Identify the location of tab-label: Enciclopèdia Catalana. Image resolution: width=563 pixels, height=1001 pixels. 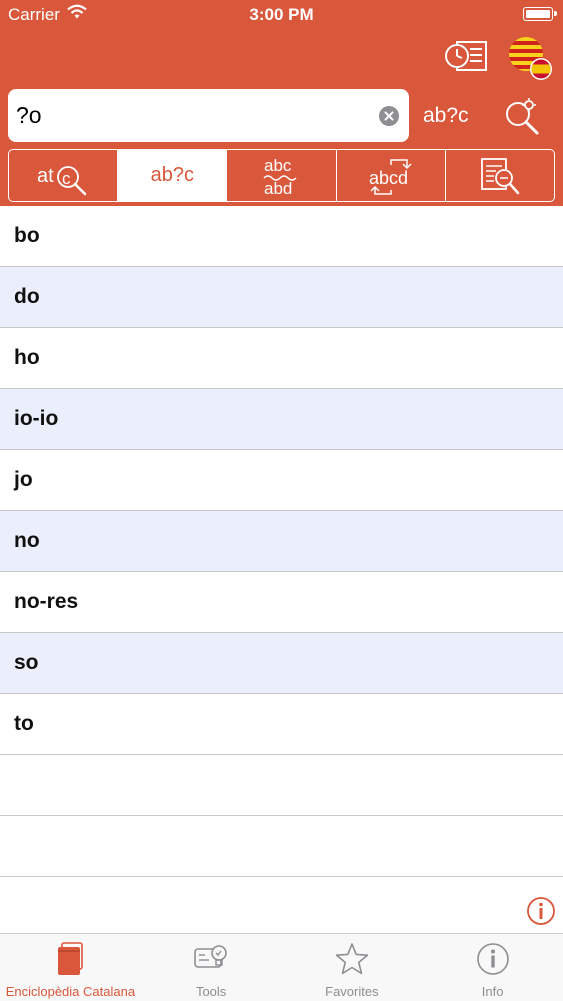
(70, 991).